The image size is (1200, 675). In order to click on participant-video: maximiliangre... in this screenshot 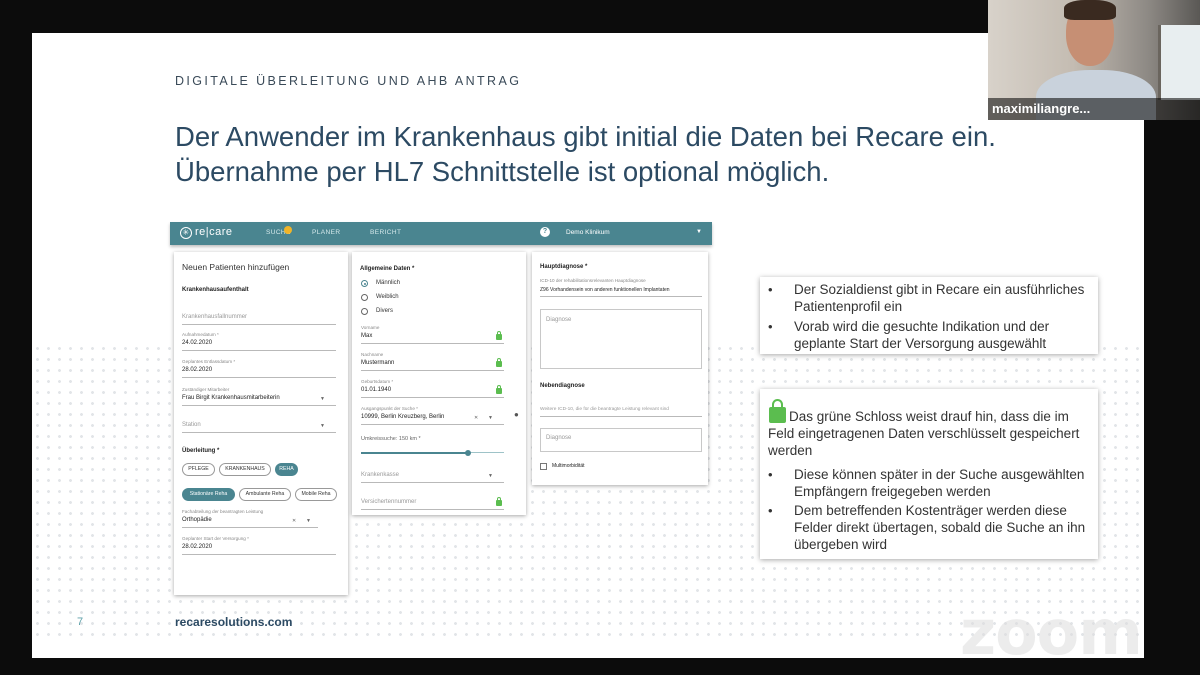, I will do `click(1094, 60)`.